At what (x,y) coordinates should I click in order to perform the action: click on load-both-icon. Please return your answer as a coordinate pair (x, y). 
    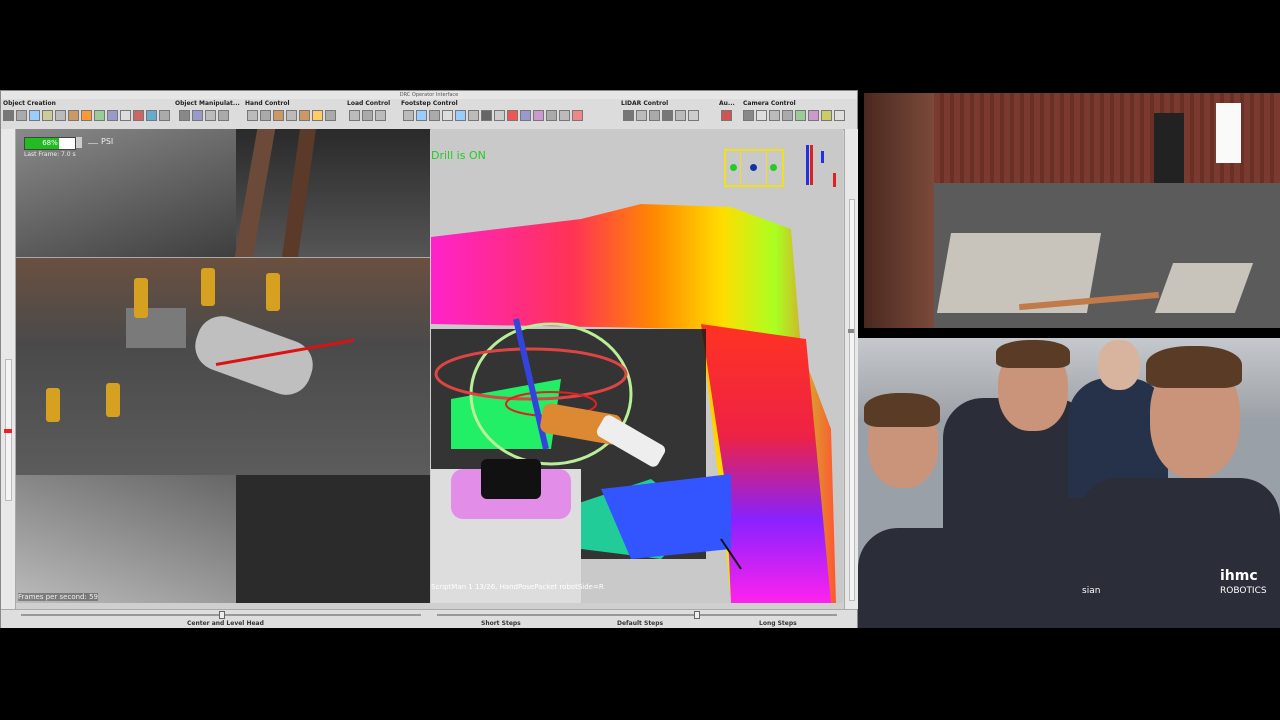
    Looking at the image, I should click on (380, 115).